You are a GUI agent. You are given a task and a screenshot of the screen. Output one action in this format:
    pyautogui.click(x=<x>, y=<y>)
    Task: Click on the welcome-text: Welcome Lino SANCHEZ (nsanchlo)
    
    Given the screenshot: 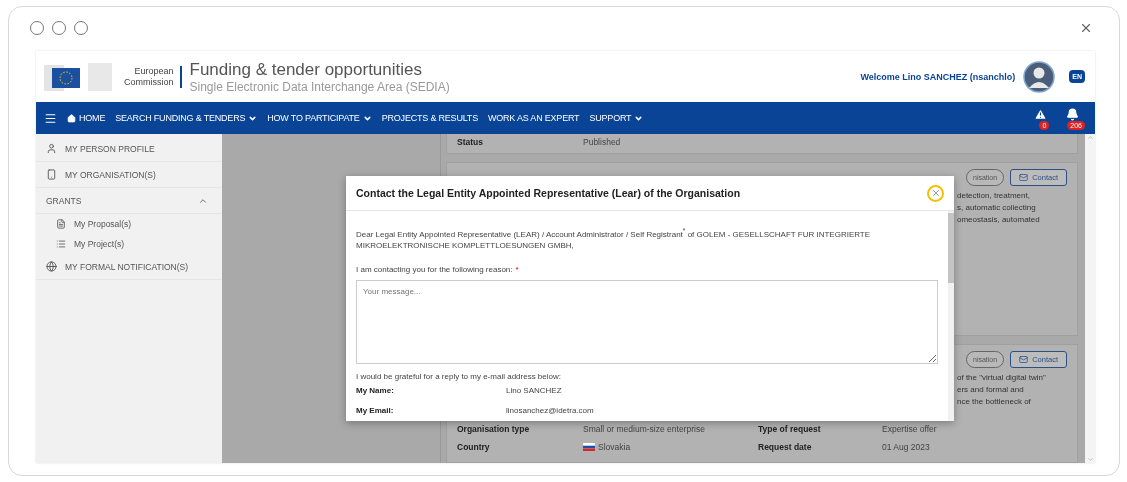 What is the action you would take?
    pyautogui.click(x=938, y=76)
    